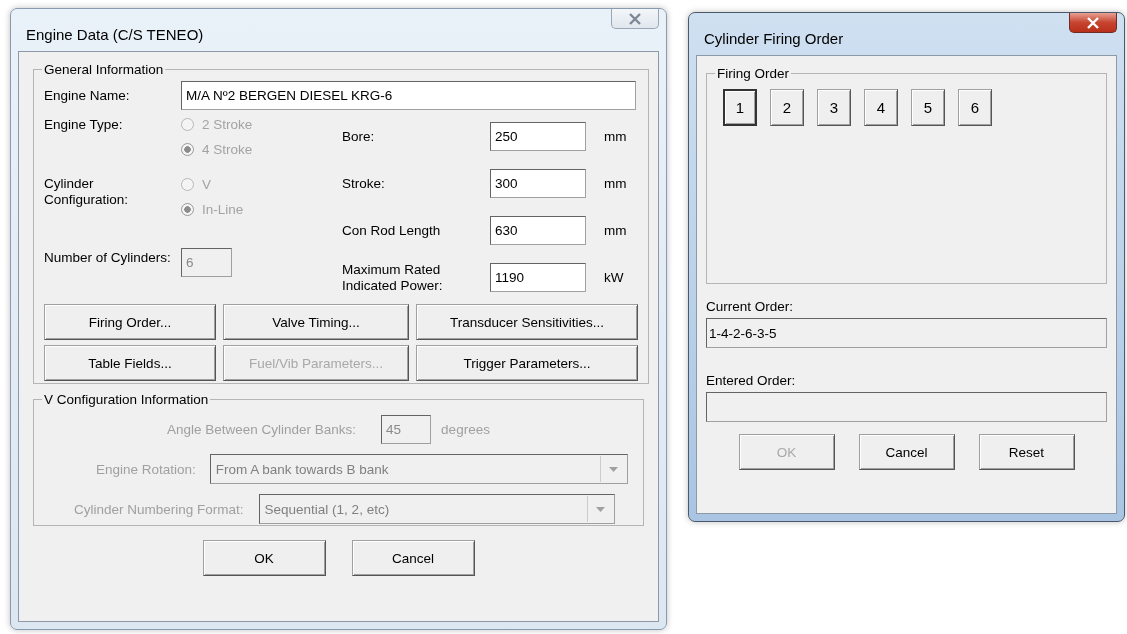 This screenshot has width=1127, height=634. What do you see at coordinates (264, 558) in the screenshot?
I see `dialog-button: OK` at bounding box center [264, 558].